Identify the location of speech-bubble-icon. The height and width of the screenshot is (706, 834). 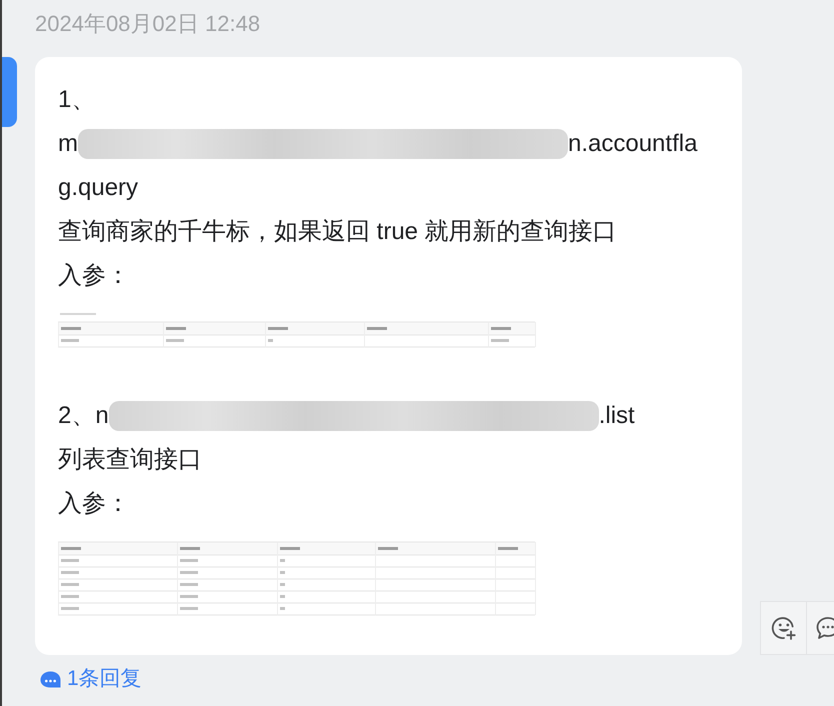
(824, 628).